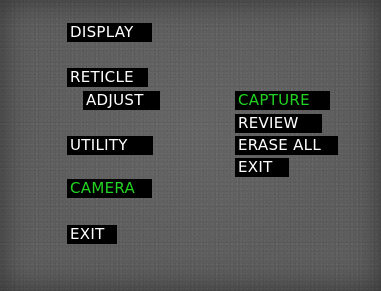  Describe the element at coordinates (110, 145) in the screenshot. I see `menu-item-utility: UTILITY` at that location.